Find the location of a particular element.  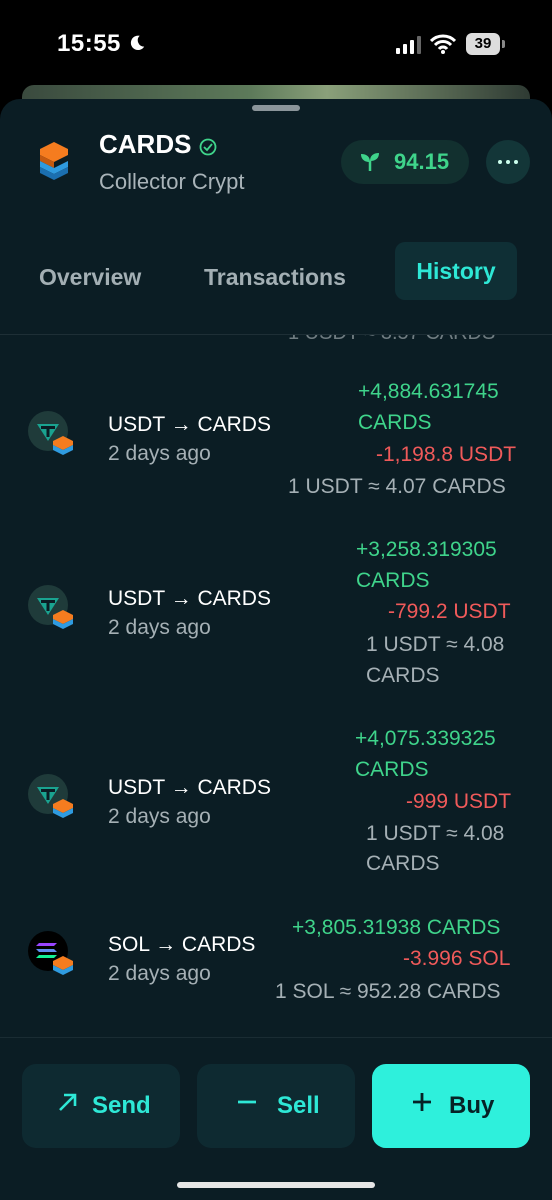

more-options-button is located at coordinates (508, 162).